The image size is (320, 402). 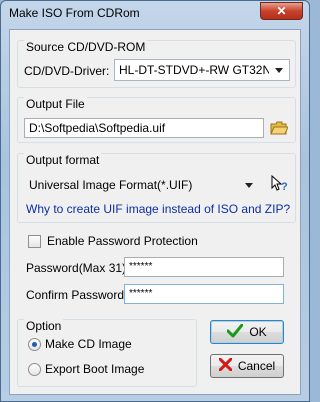 What do you see at coordinates (78, 268) in the screenshot?
I see `password-label: Password(Max 31):` at bounding box center [78, 268].